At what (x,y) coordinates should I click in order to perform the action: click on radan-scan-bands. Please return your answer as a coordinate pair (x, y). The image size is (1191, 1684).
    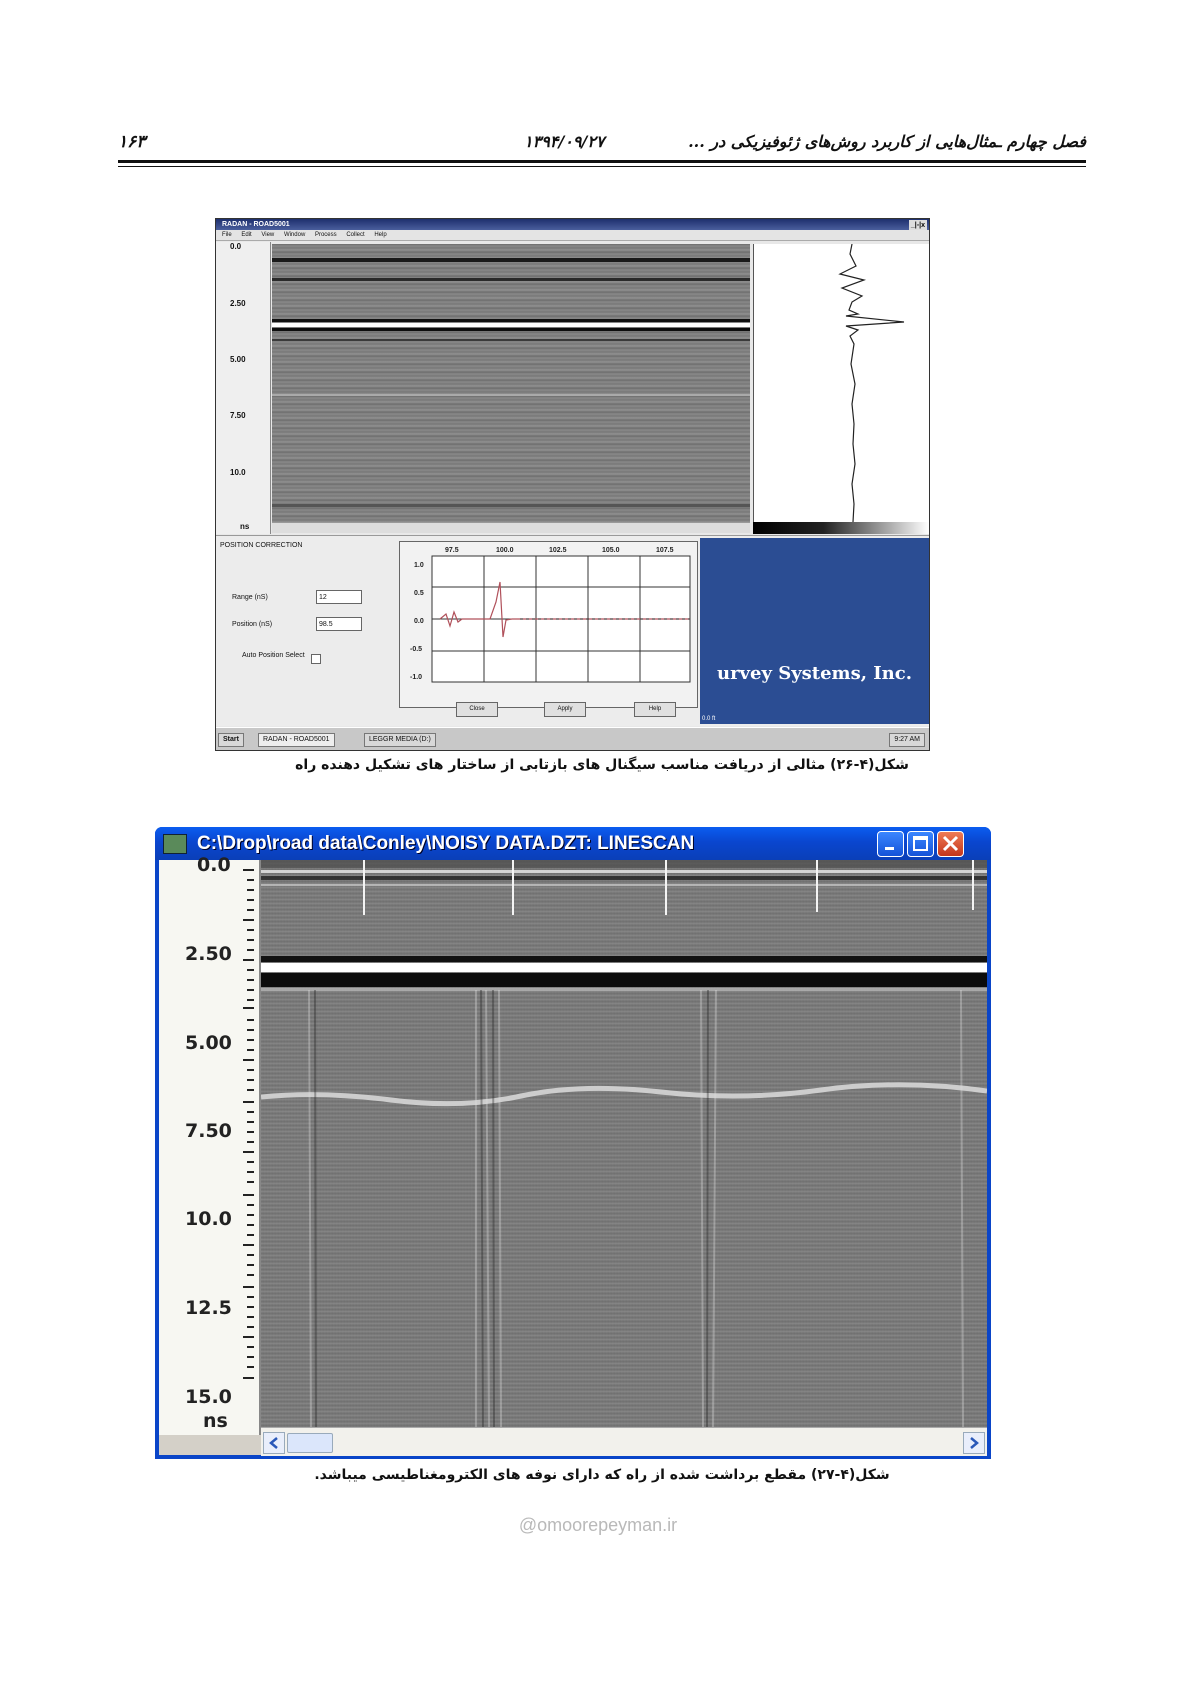
    Looking at the image, I should click on (511, 382).